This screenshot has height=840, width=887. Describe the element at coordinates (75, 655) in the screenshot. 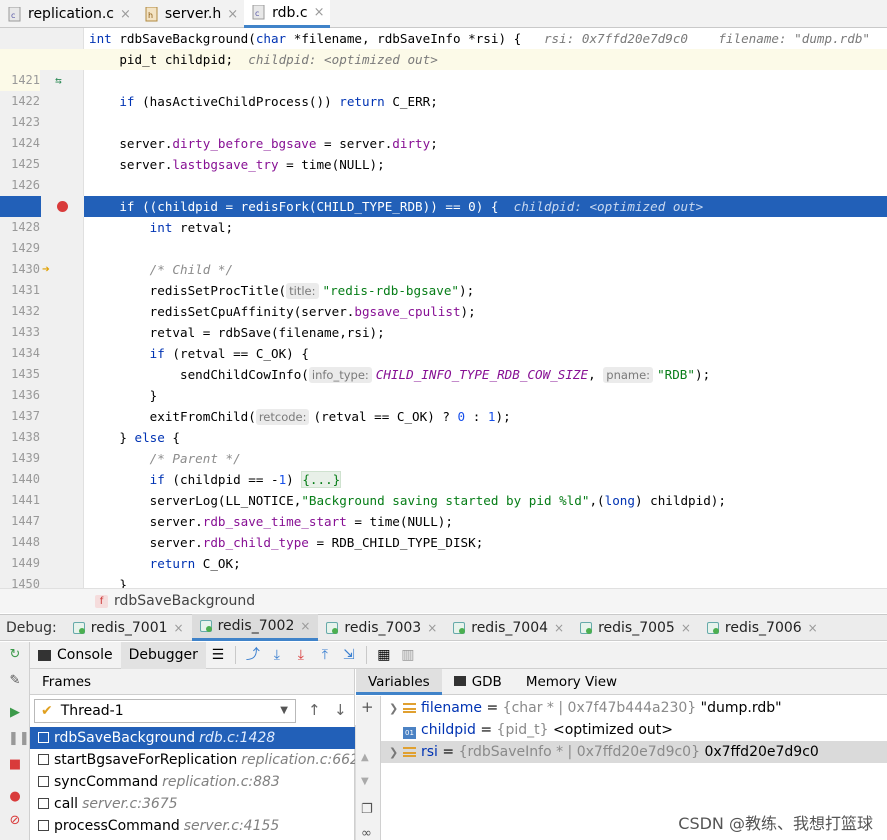

I see `console-tab: Console` at that location.